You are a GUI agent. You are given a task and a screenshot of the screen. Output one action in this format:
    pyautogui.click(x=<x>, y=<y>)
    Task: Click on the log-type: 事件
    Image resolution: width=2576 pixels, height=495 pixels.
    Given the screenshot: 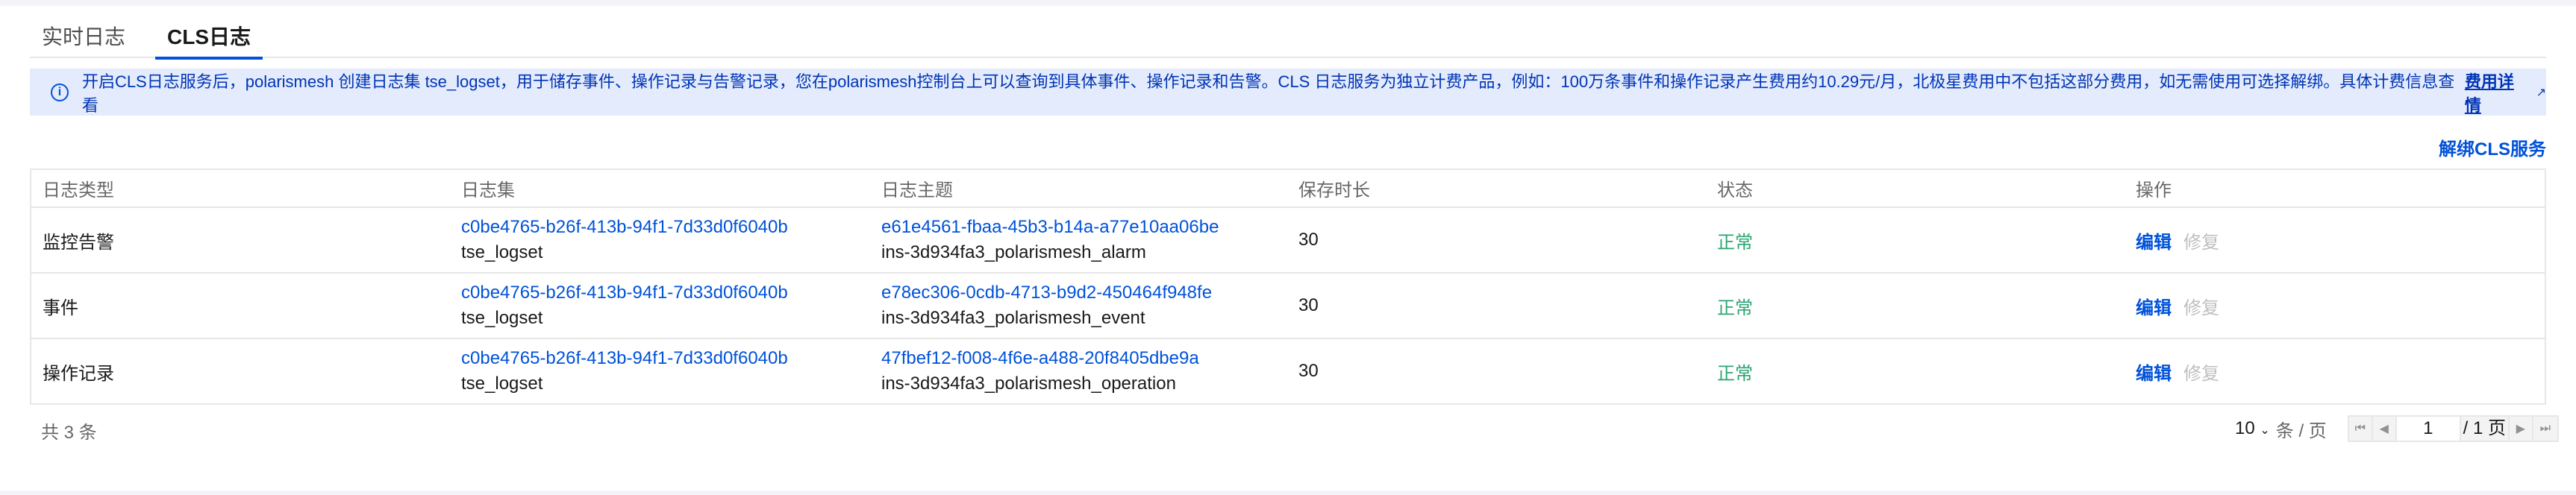 What is the action you would take?
    pyautogui.click(x=60, y=308)
    